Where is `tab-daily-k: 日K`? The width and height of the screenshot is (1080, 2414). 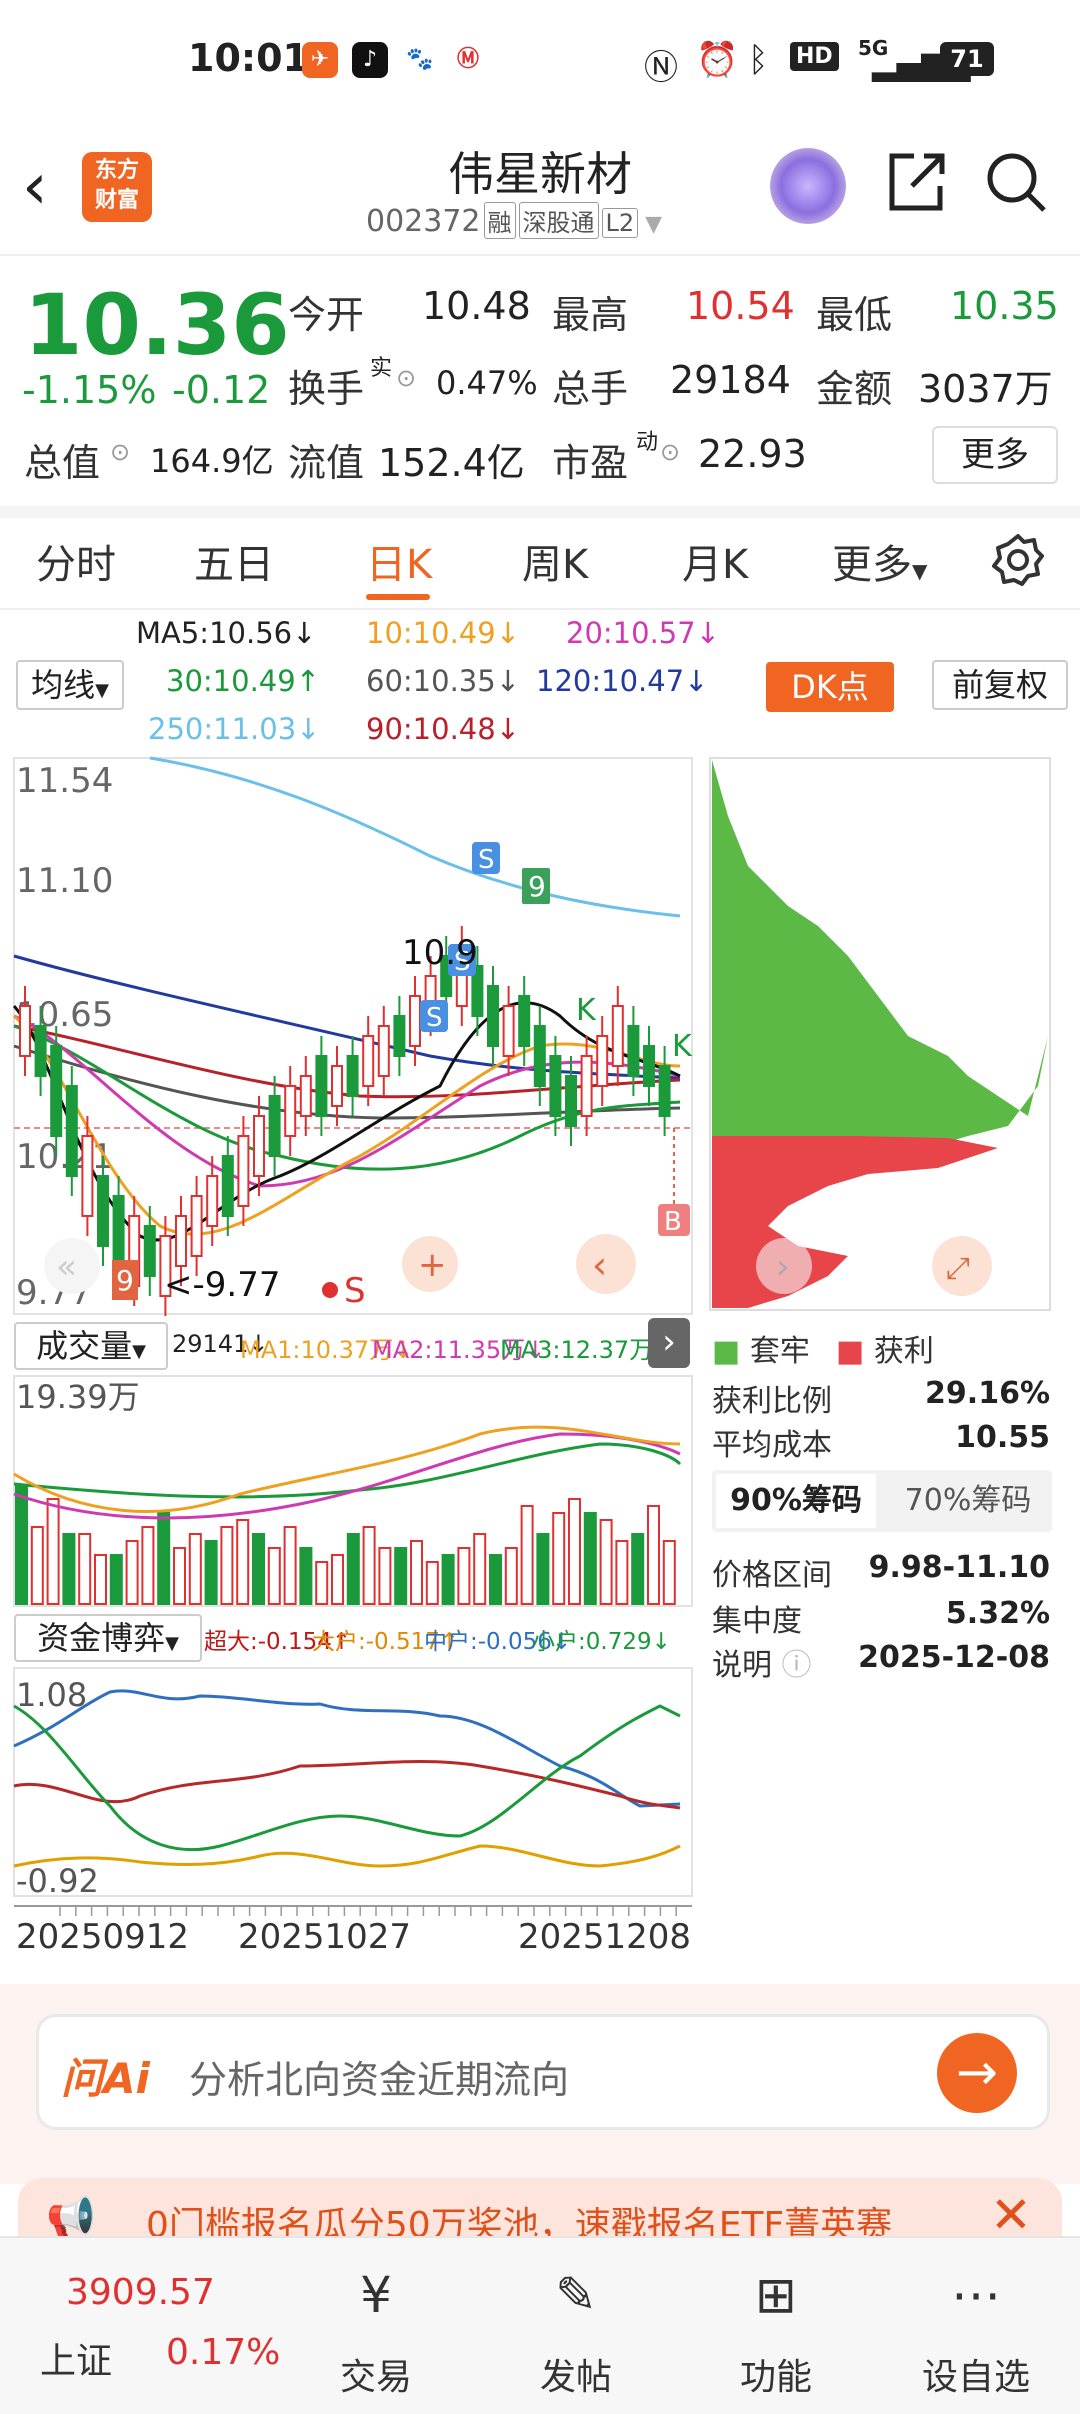 tab-daily-k: 日K is located at coordinates (399, 561).